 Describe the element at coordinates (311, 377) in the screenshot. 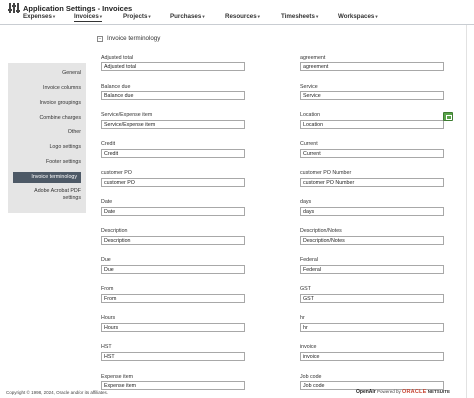

I see `label-job-code: Job code` at that location.